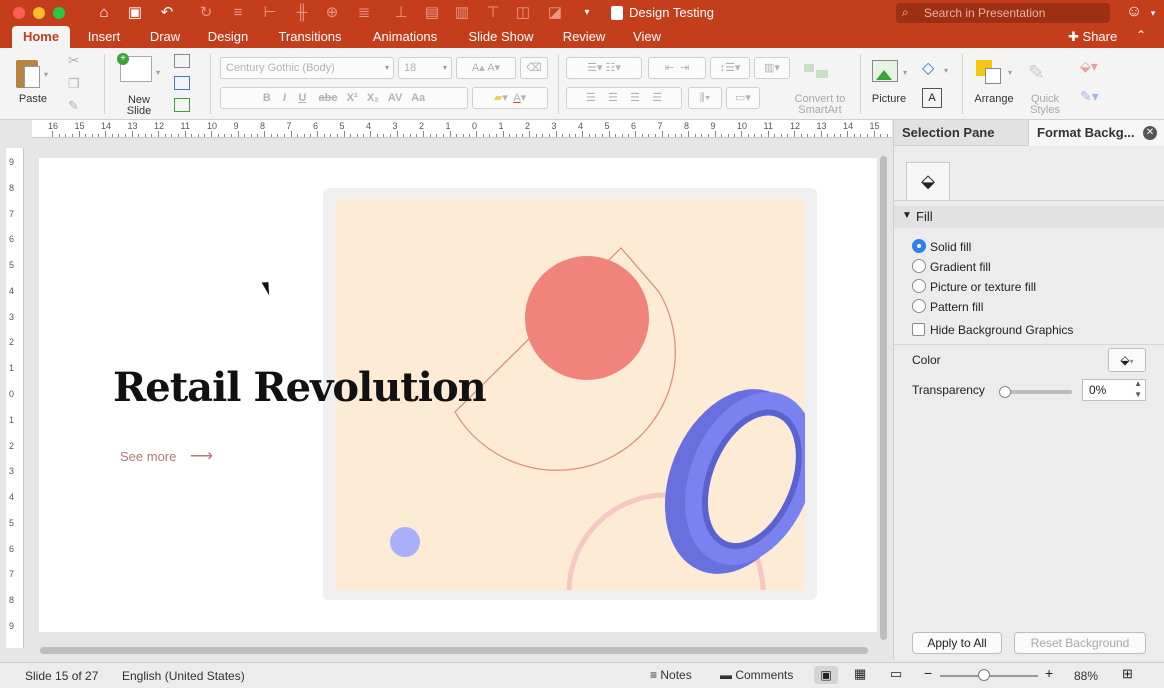 The height and width of the screenshot is (688, 1164). Describe the element at coordinates (182, 61) in the screenshot. I see `layout-icon` at that location.